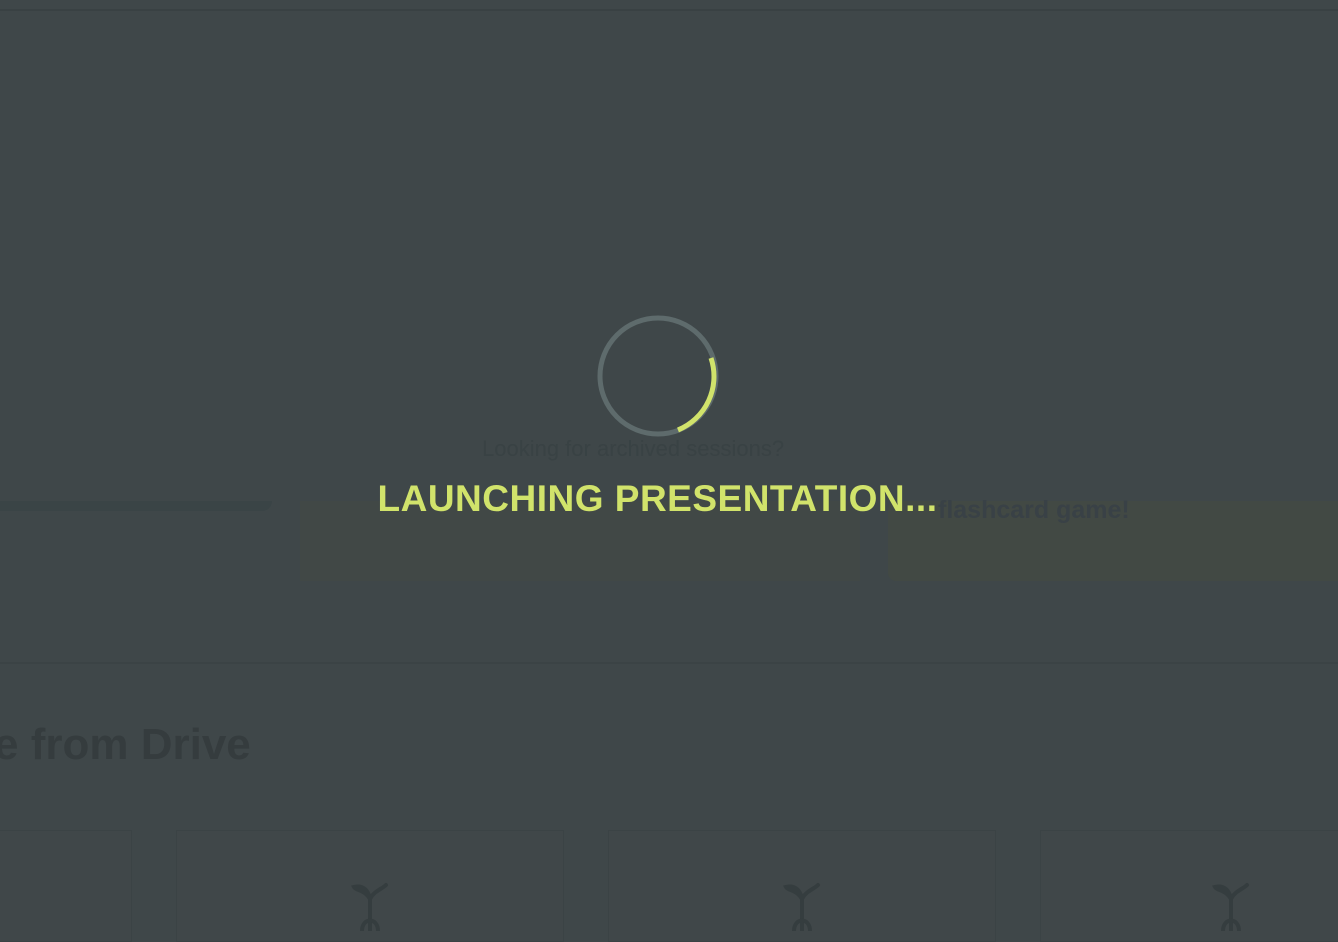 Image resolution: width=1338 pixels, height=942 pixels. Describe the element at coordinates (658, 376) in the screenshot. I see `loading-spinner-icon` at that location.